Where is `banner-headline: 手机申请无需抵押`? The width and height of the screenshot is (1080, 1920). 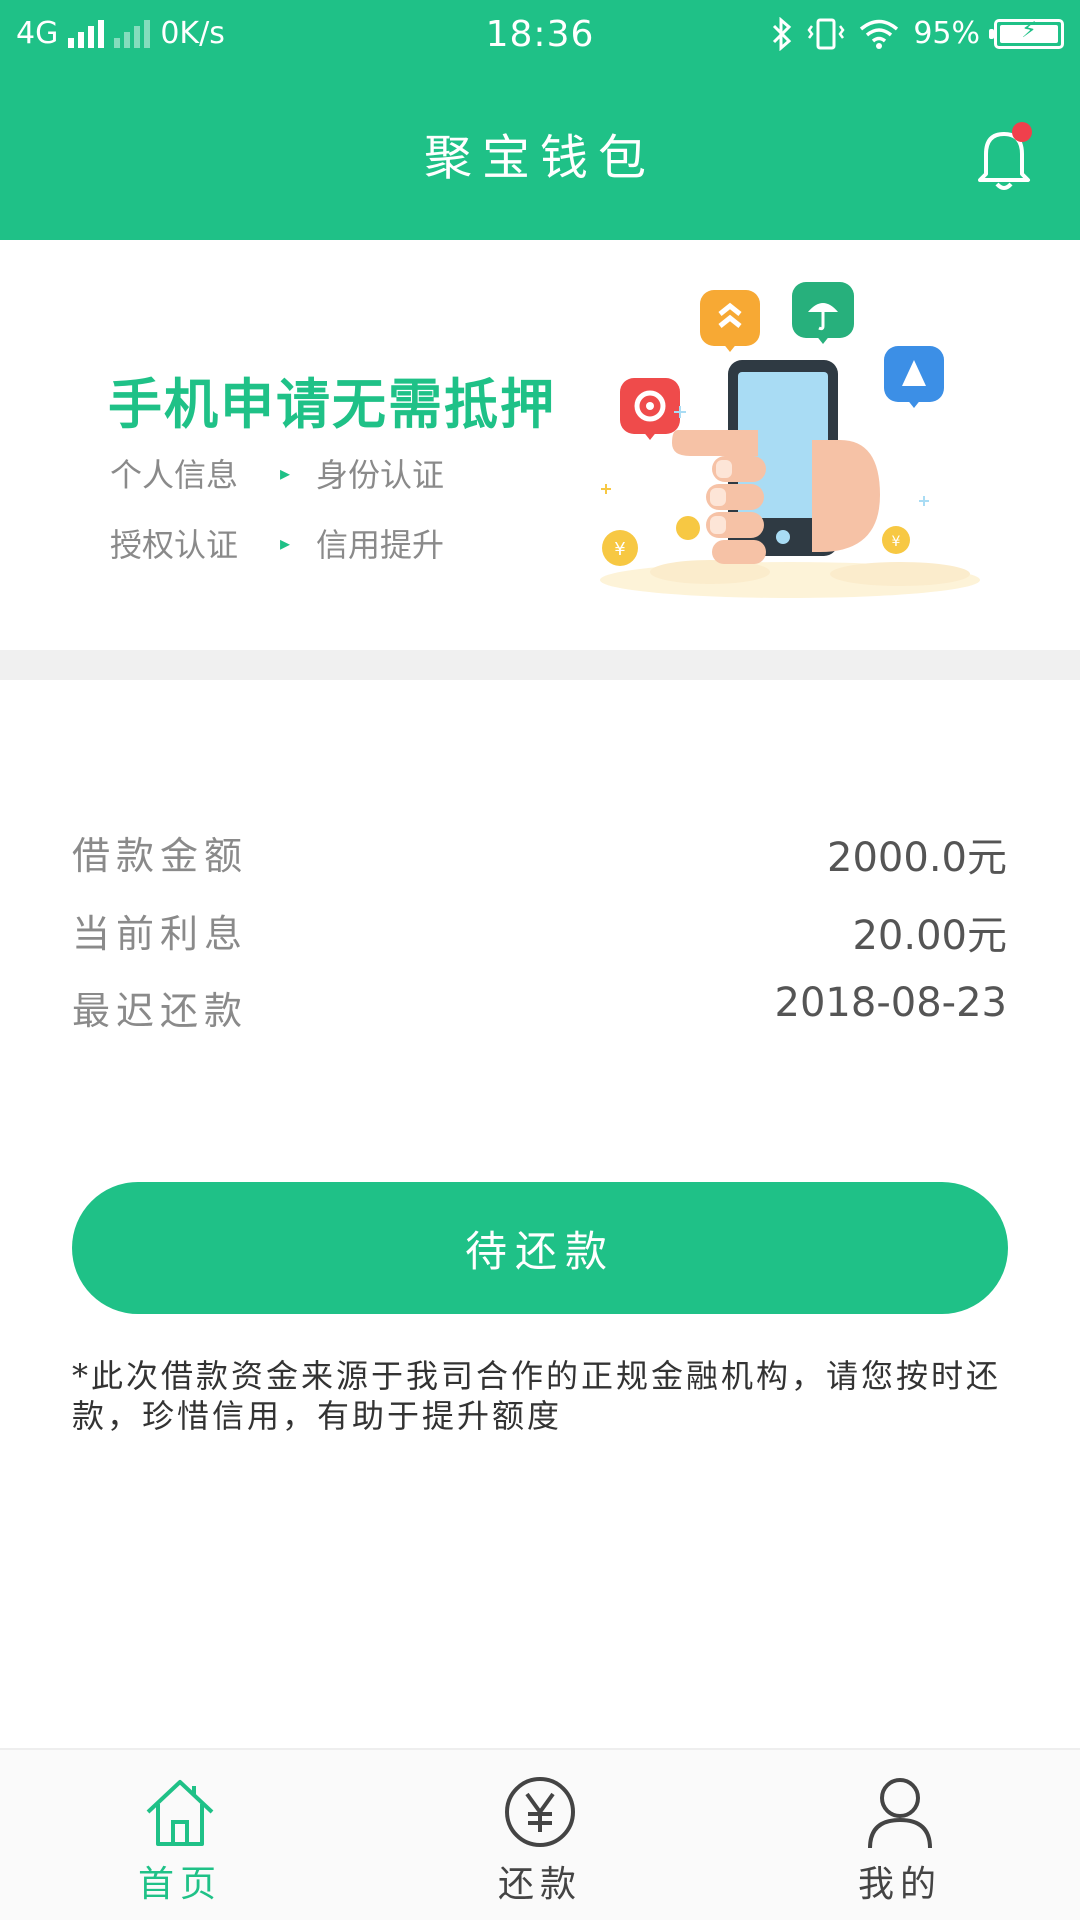
banner-headline: 手机申请无需抵押 is located at coordinates (332, 404).